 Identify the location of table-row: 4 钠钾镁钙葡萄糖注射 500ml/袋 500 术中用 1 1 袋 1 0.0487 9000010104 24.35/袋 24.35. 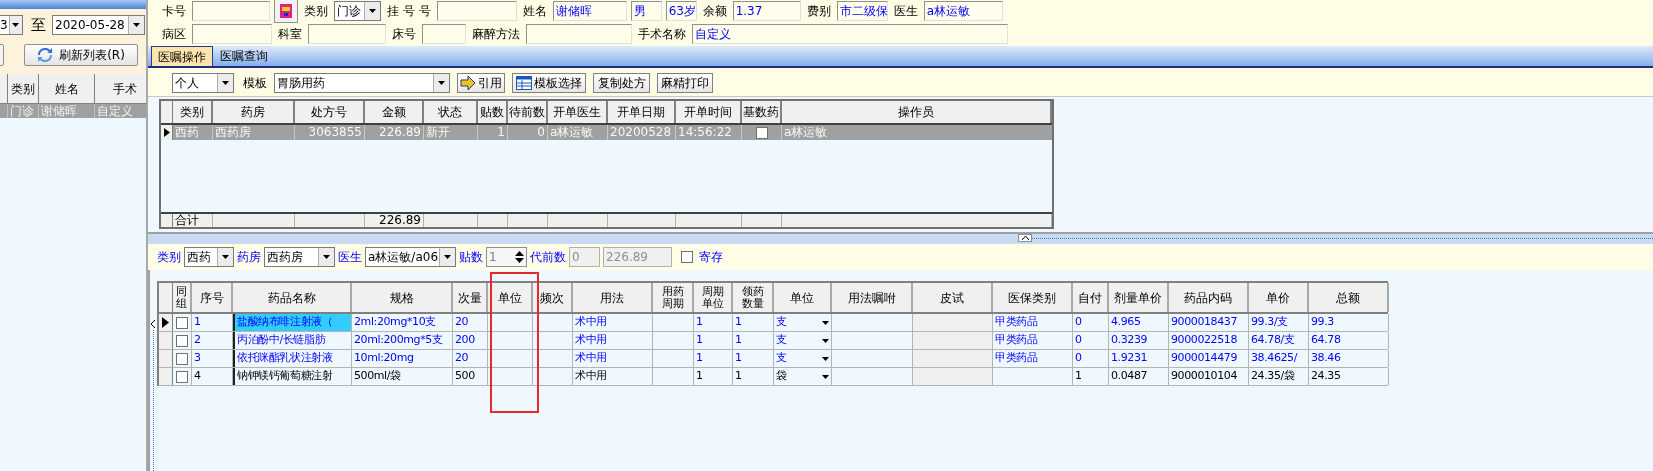
(773, 377).